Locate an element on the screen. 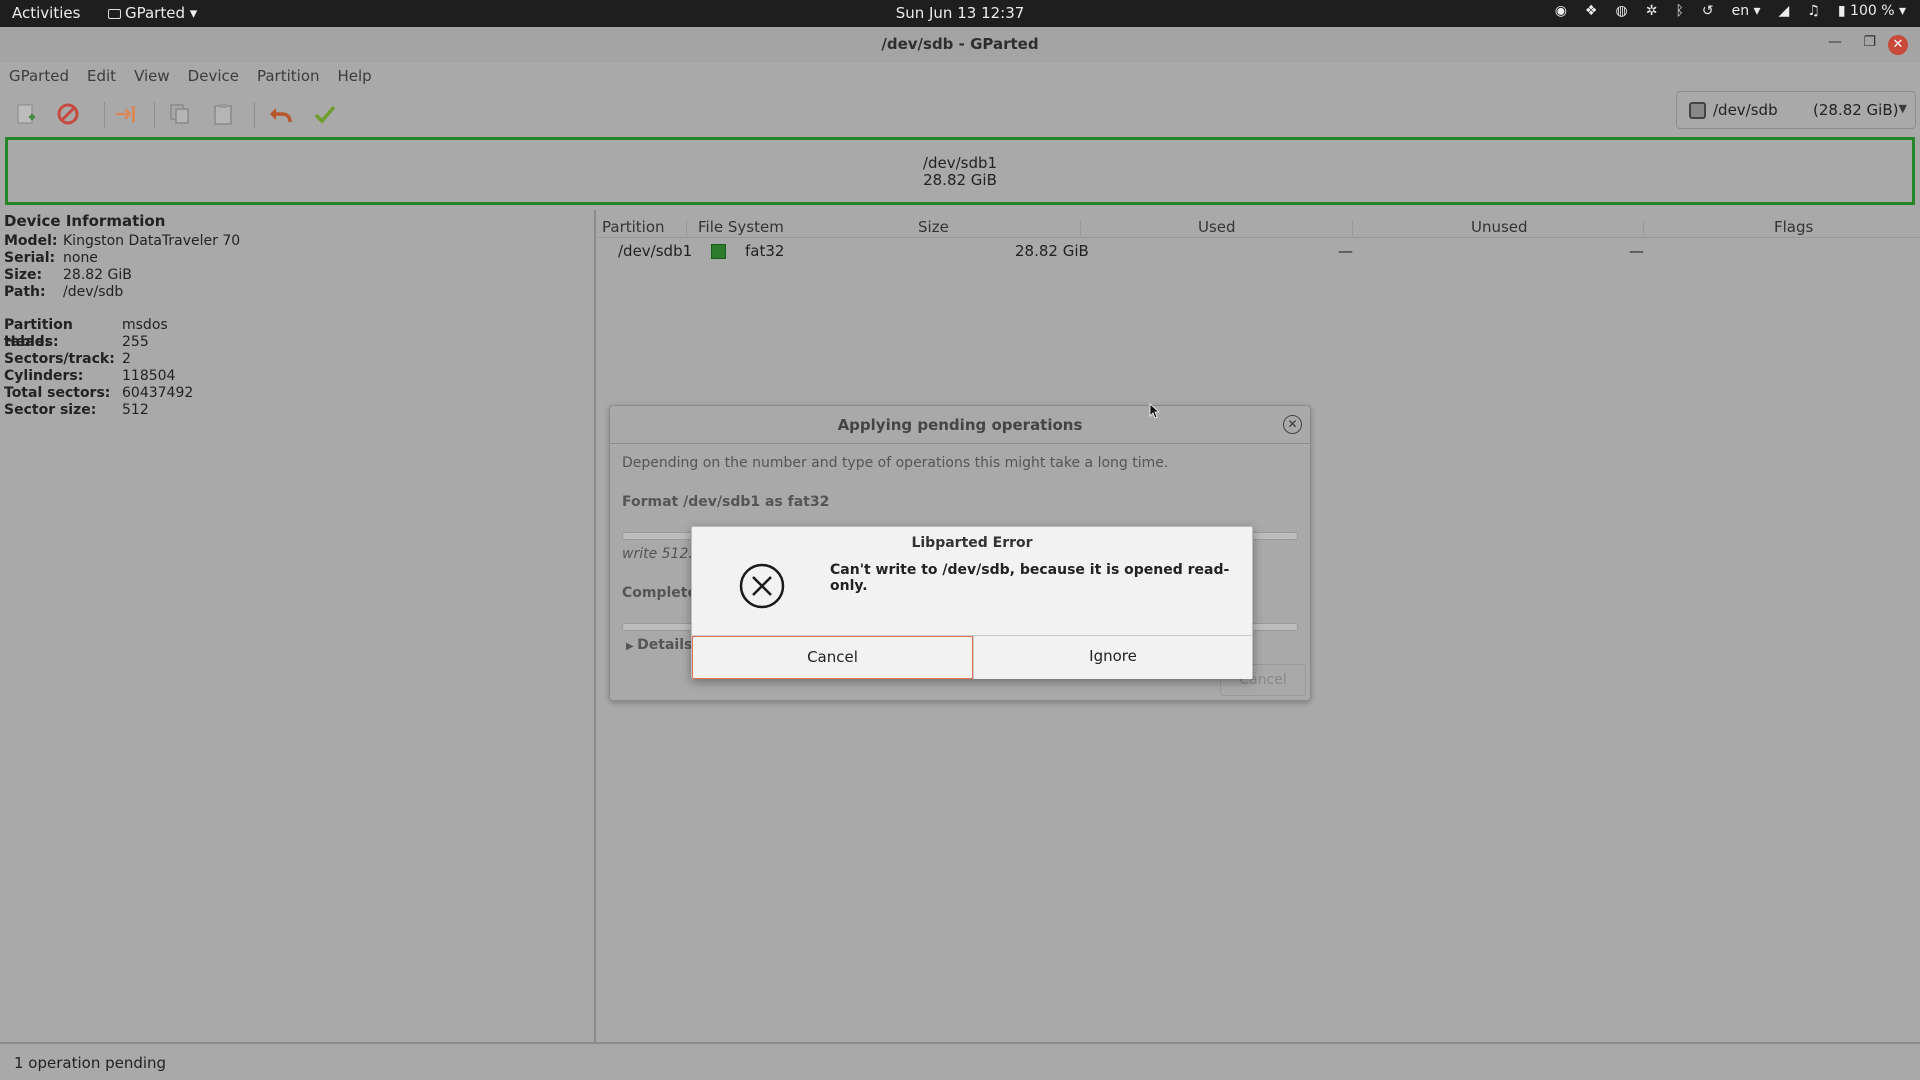 This screenshot has height=1080, width=1920. window-title: /dev/sdb - GParted is located at coordinates (960, 44).